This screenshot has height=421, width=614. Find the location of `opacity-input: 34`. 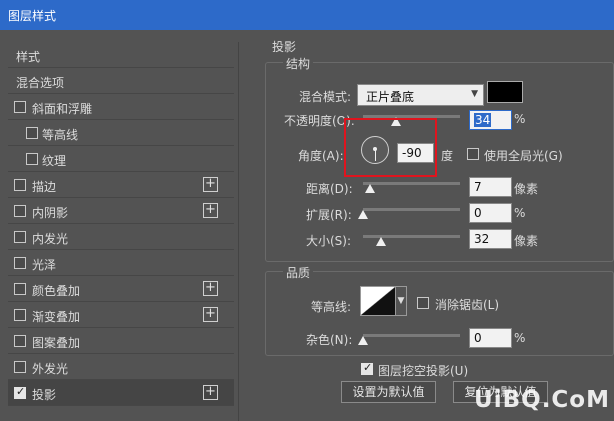

opacity-input: 34 is located at coordinates (490, 120).